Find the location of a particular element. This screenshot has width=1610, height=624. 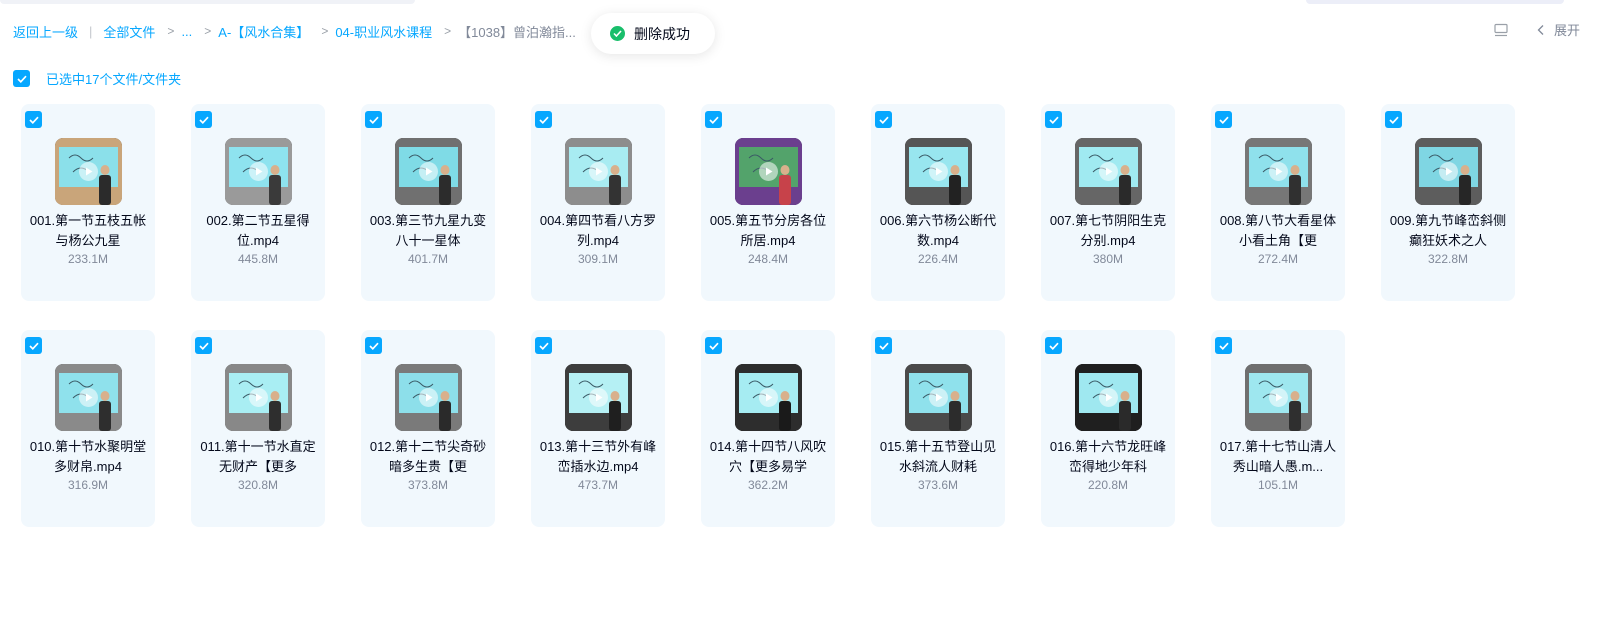

file-card: 006.第六节杨公断代数.mp4 226.4M is located at coordinates (938, 202).